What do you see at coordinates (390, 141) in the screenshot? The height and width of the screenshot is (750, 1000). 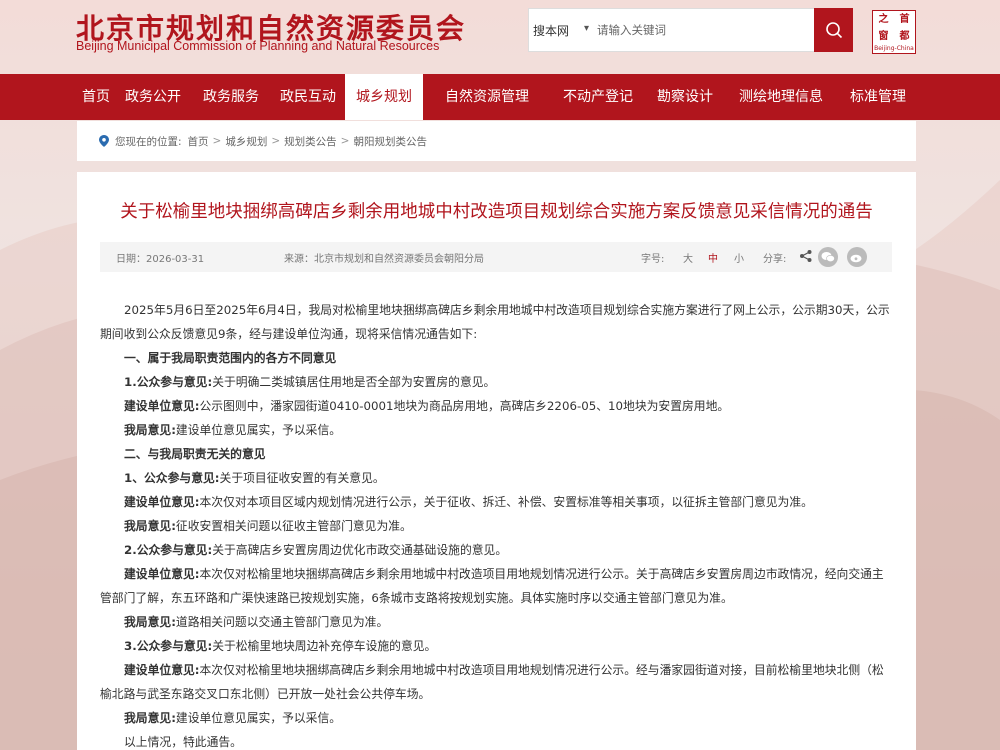 I see `breadcrumb-item-chaoyang-notices: 朝阳规划类公告` at bounding box center [390, 141].